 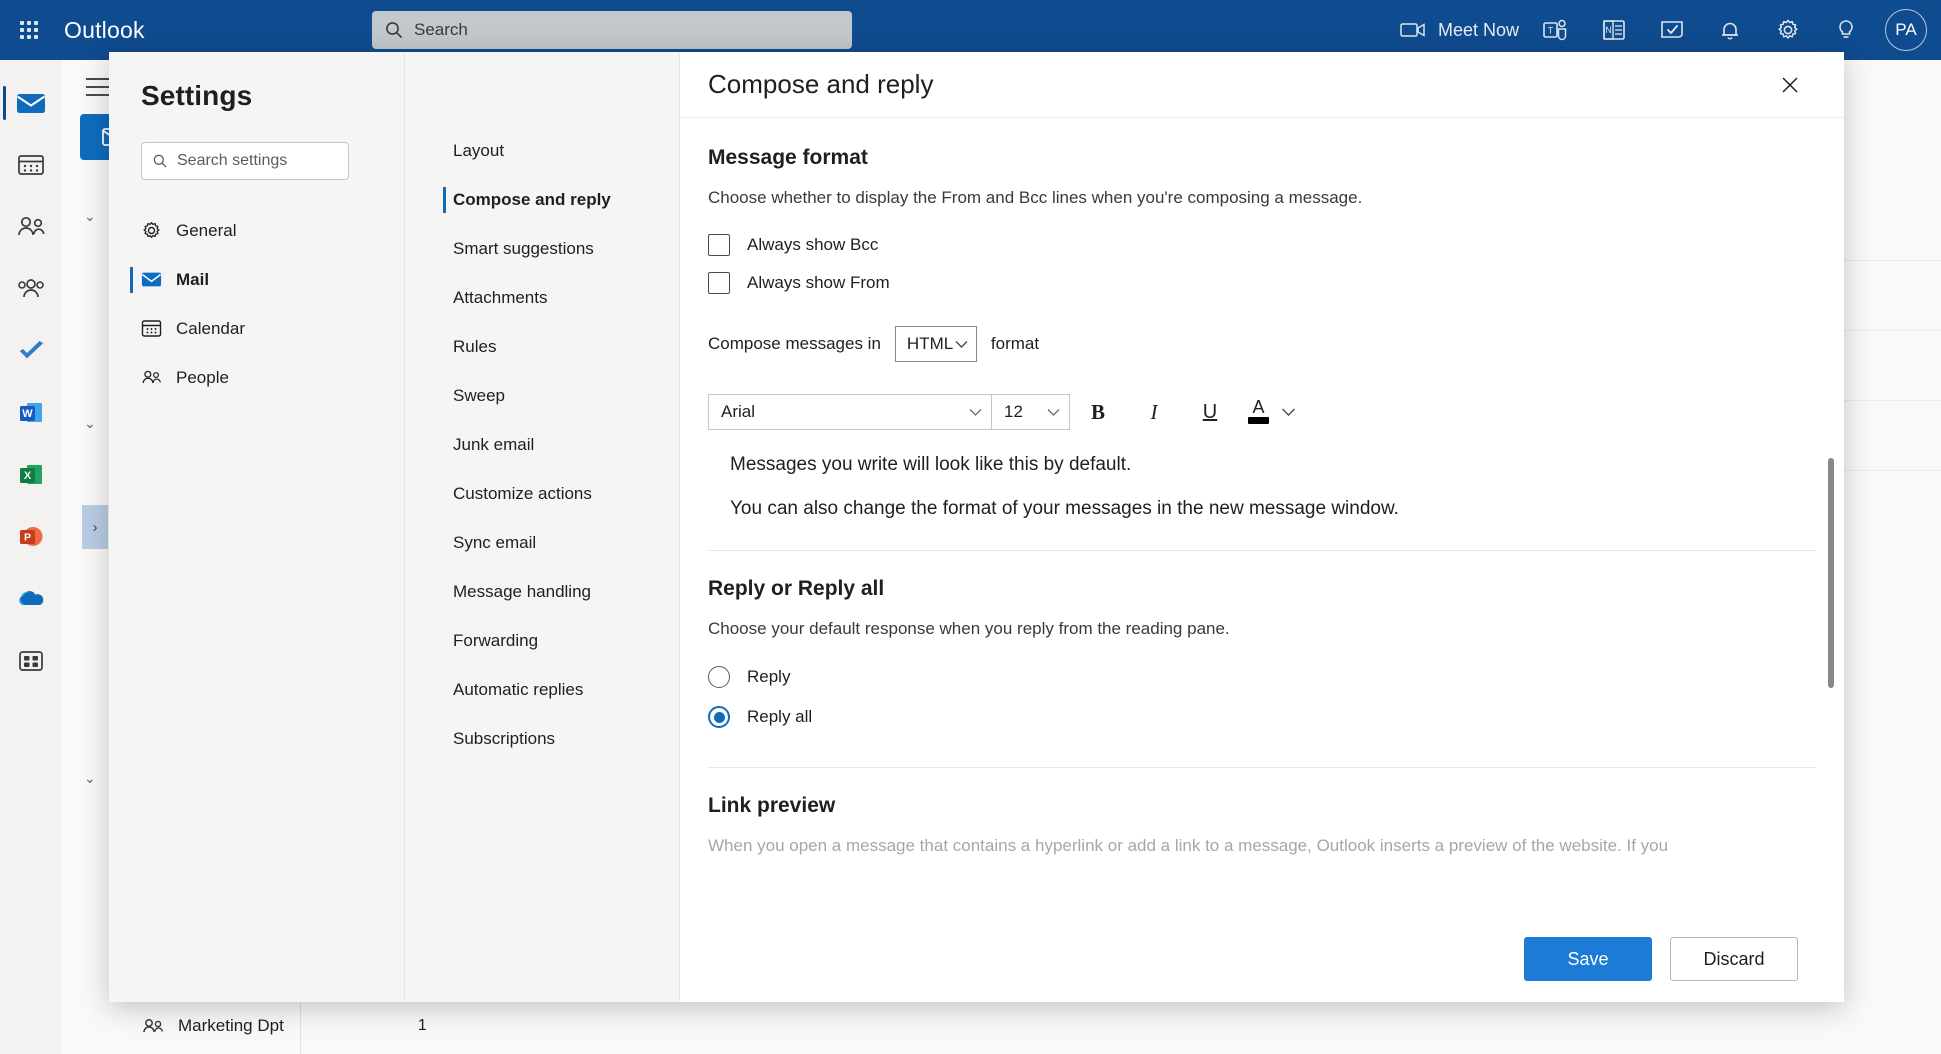 I want to click on save-button: Save, so click(x=1588, y=959).